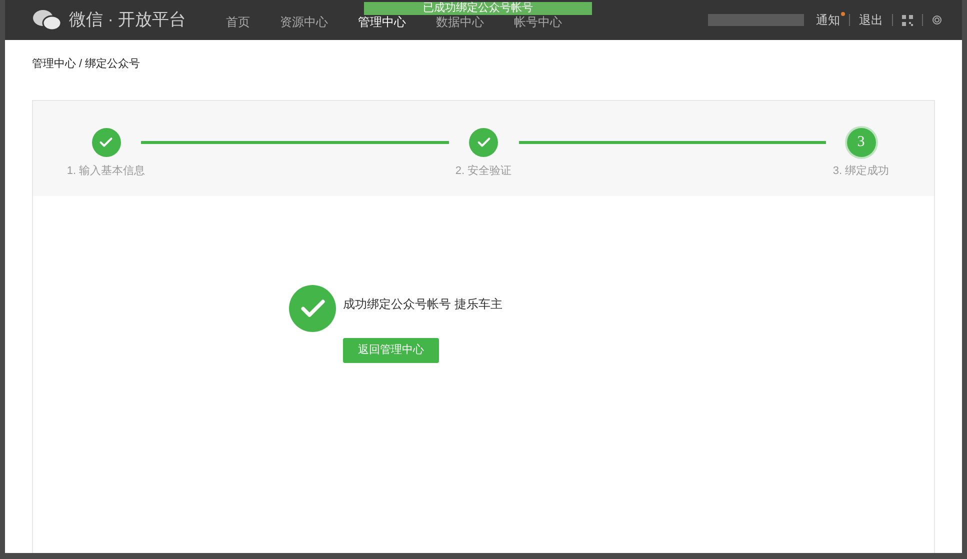  I want to click on nav-link: 首页, so click(238, 22).